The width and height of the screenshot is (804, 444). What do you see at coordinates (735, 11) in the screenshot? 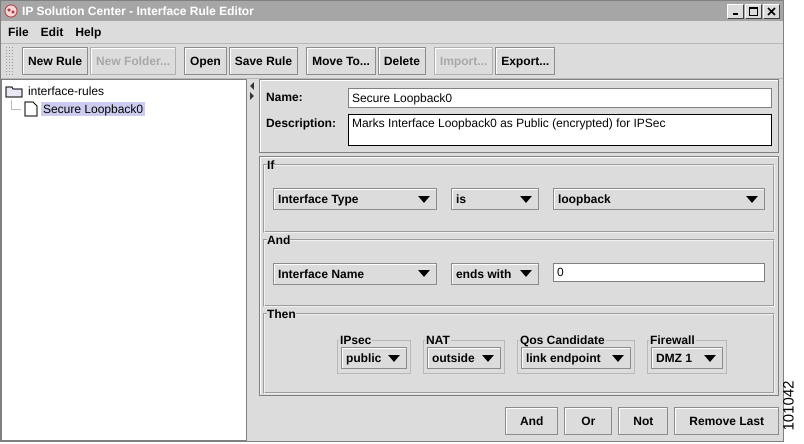
I see `minimize-button` at bounding box center [735, 11].